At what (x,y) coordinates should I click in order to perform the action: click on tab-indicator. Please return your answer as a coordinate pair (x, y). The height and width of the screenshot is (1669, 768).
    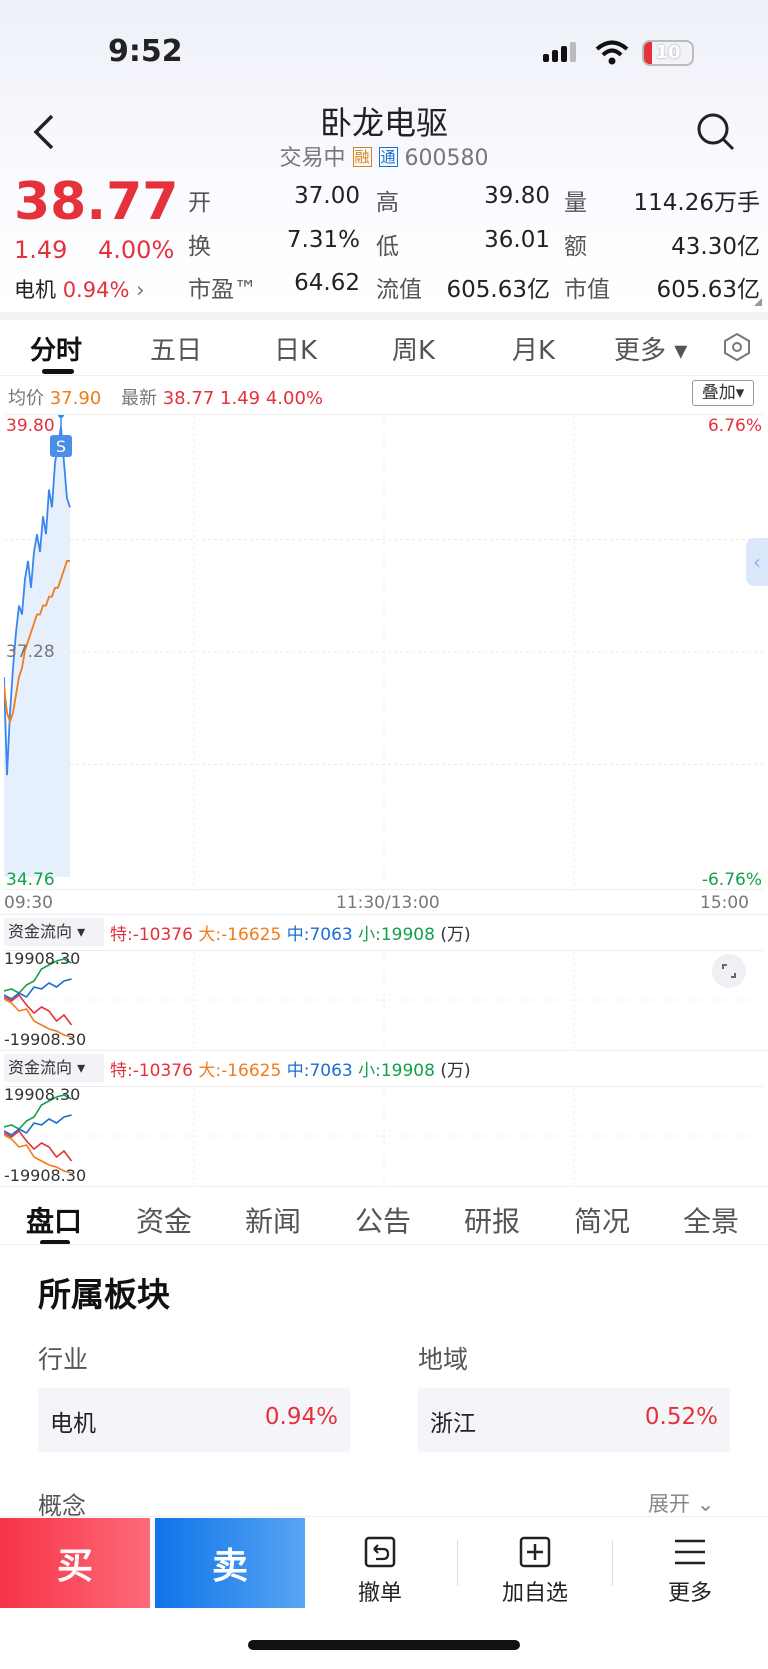
    Looking at the image, I should click on (58, 371).